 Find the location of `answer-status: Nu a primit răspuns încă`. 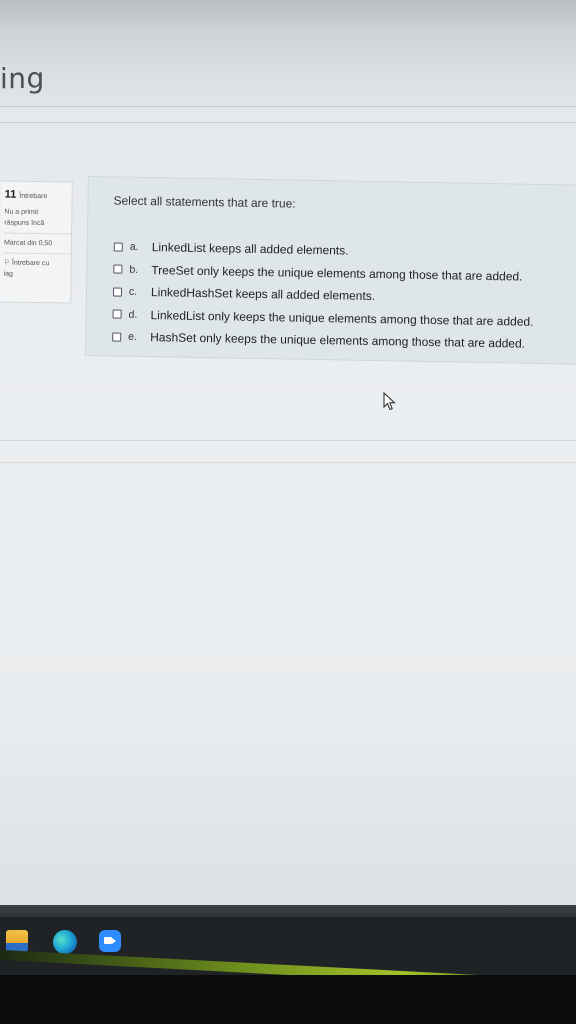

answer-status: Nu a primit răspuns încă is located at coordinates (37, 218).